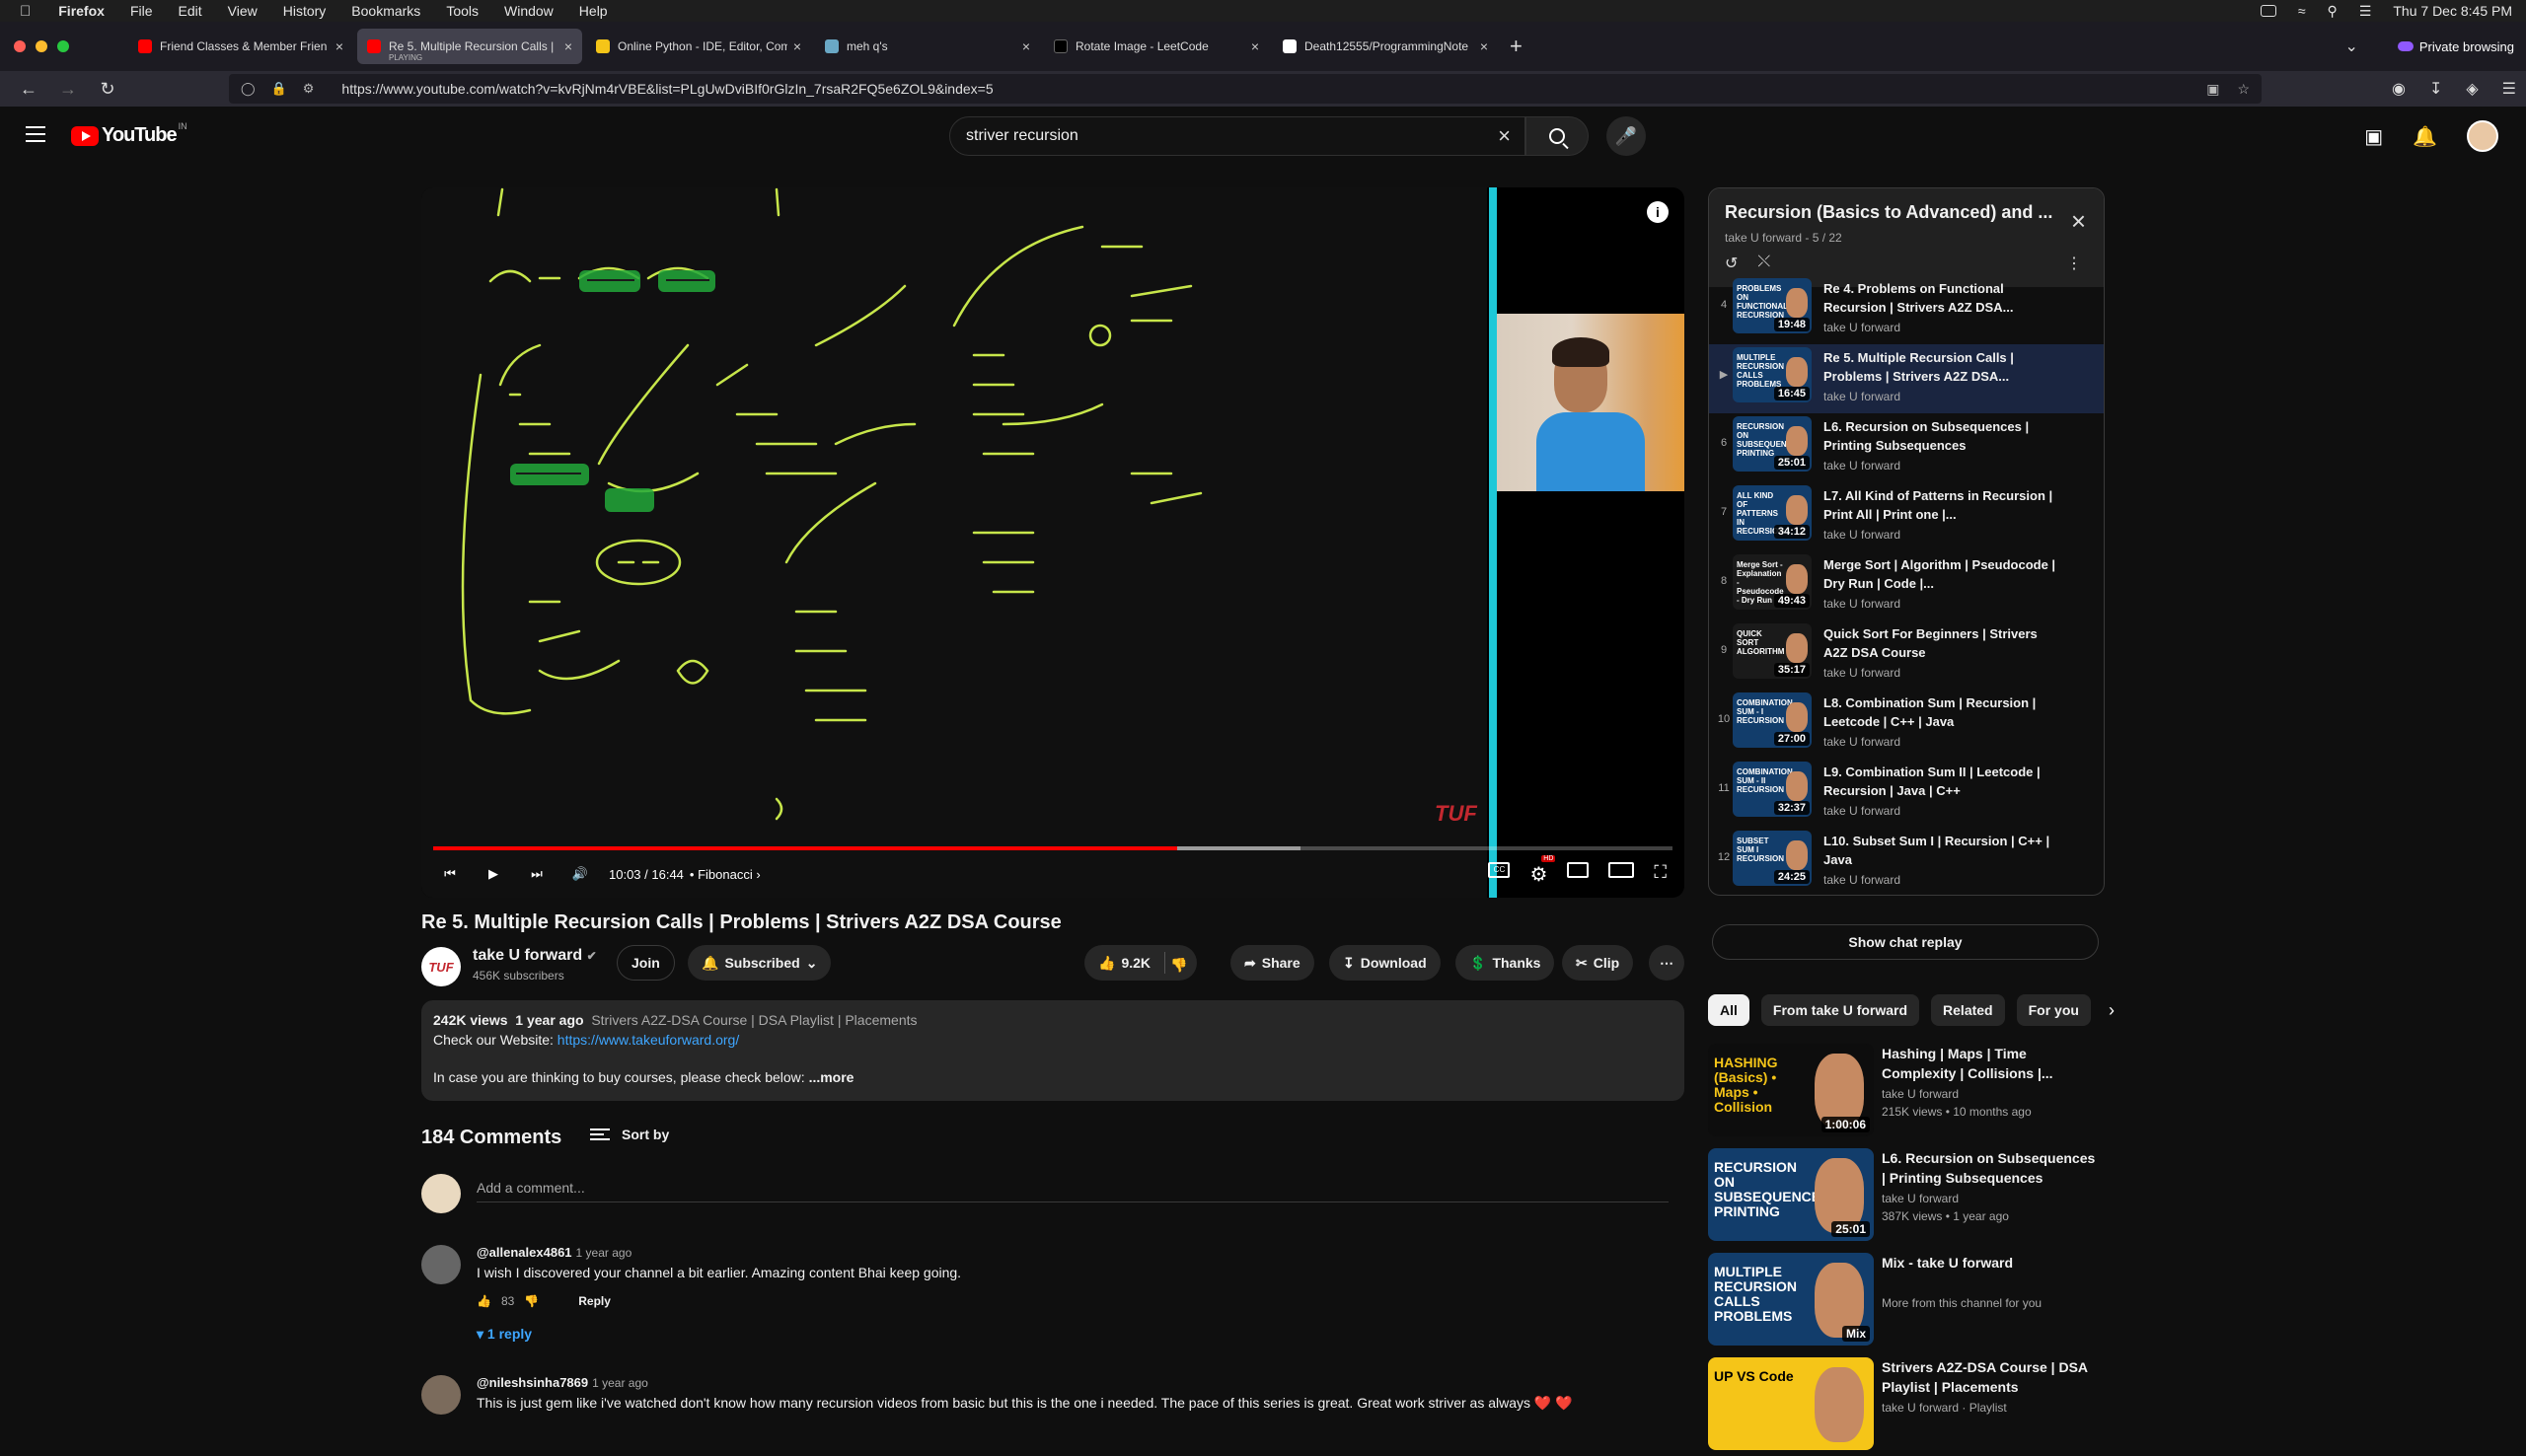  Describe the element at coordinates (2078, 221) in the screenshot. I see `close-playlist-icon: ×` at that location.